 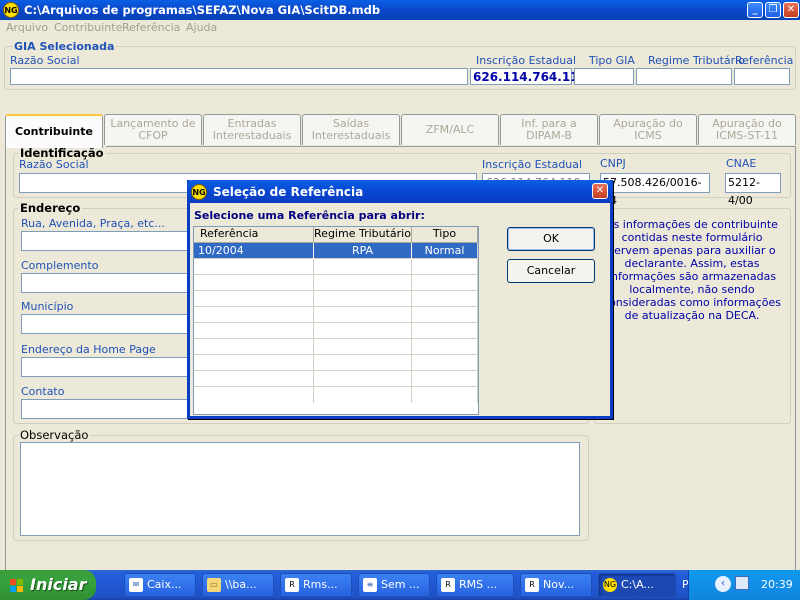 I want to click on cell-tipo: Normal, so click(x=445, y=251).